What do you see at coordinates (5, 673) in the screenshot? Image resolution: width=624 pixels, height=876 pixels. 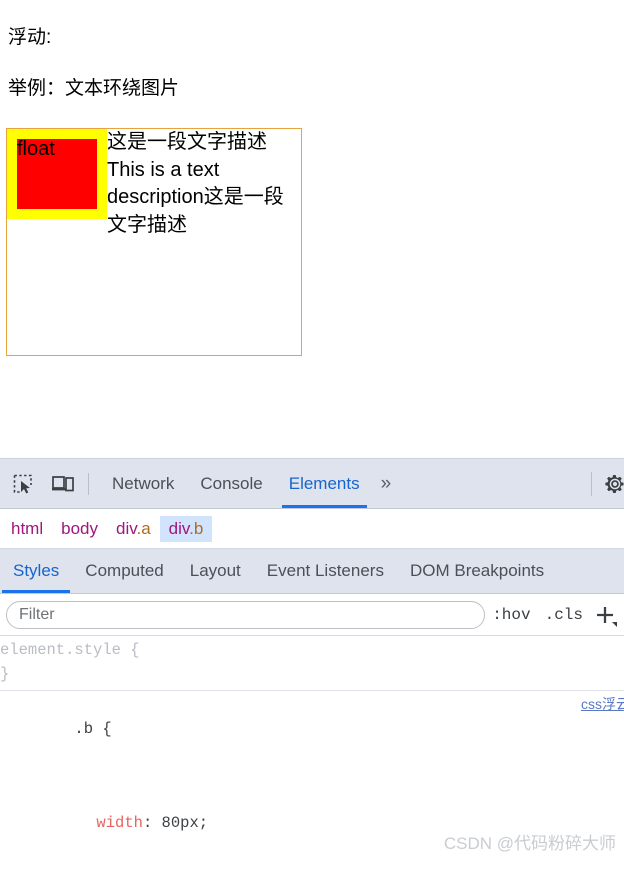 I see `rule-close-brace: }` at bounding box center [5, 673].